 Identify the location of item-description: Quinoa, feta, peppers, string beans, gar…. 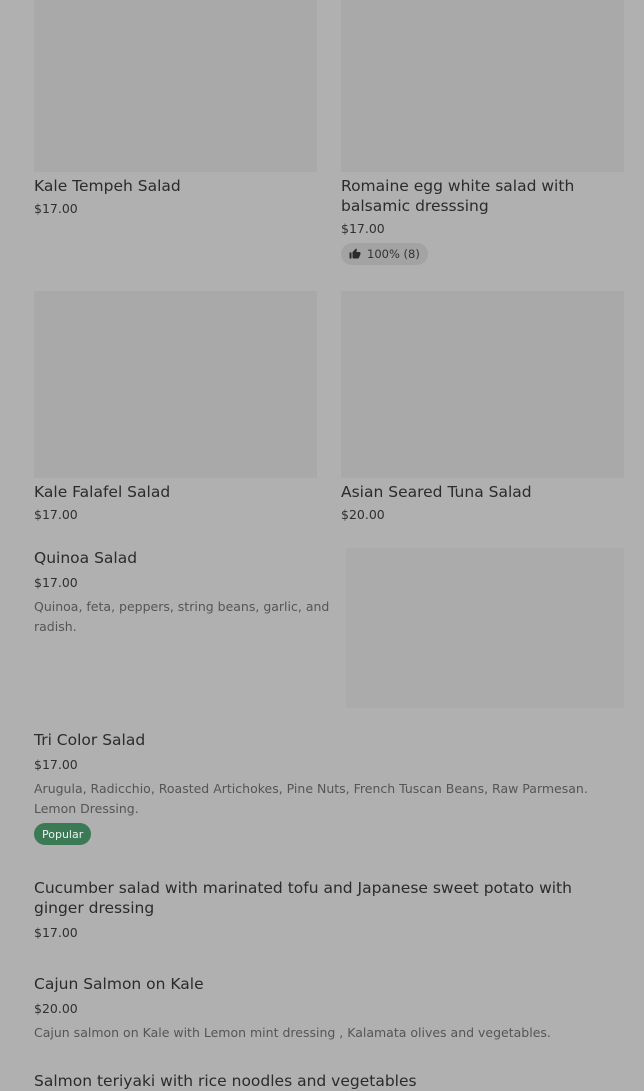
(182, 616).